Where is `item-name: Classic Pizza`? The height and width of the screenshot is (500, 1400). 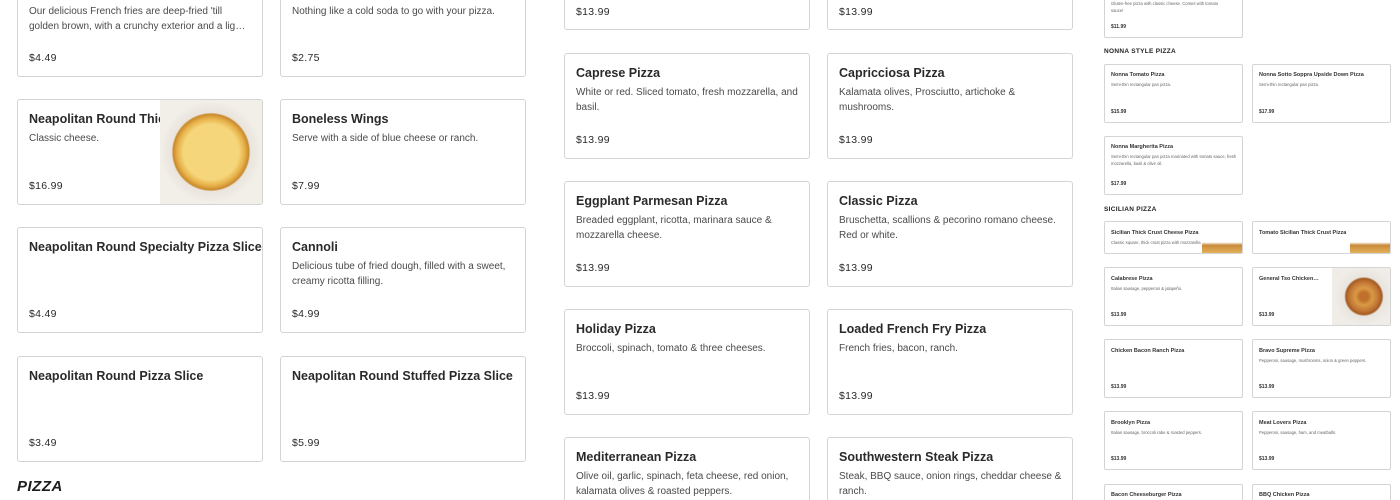
item-name: Classic Pizza is located at coordinates (878, 201).